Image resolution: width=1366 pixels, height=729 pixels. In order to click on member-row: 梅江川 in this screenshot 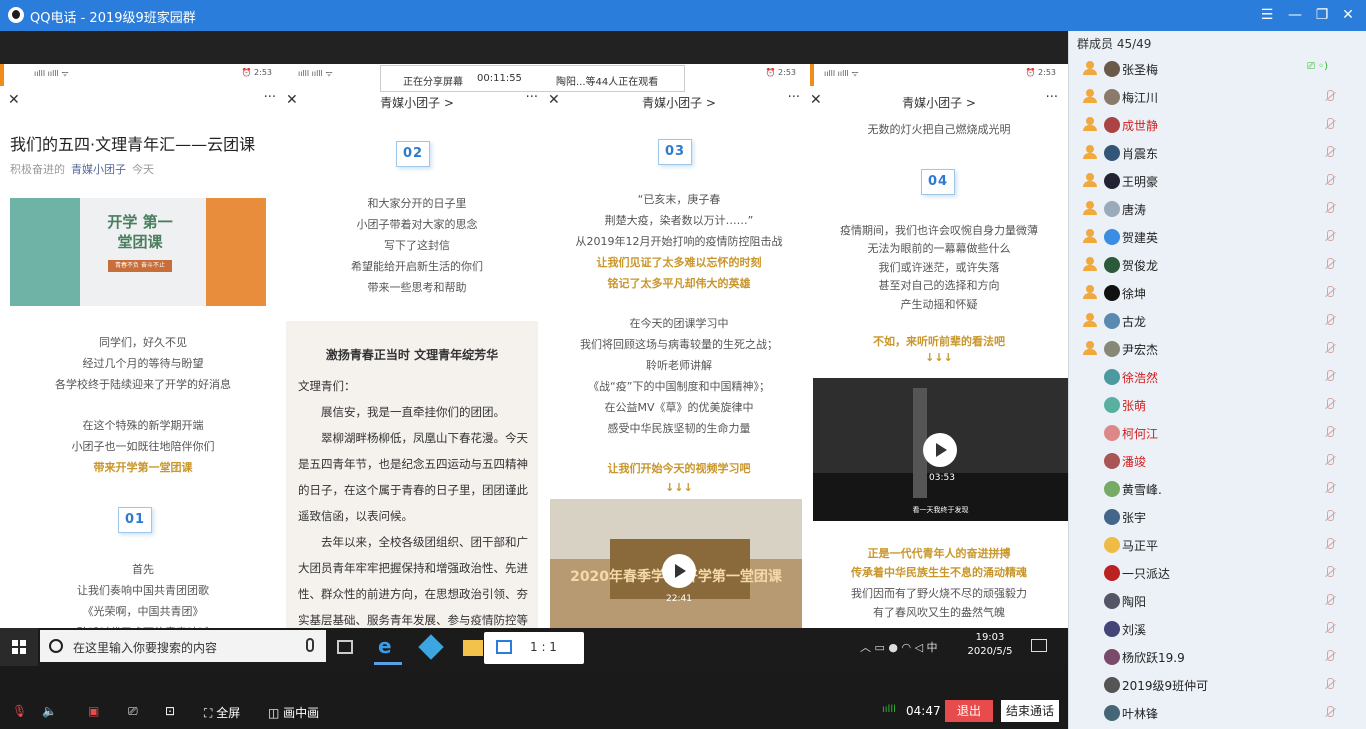, I will do `click(1217, 97)`.